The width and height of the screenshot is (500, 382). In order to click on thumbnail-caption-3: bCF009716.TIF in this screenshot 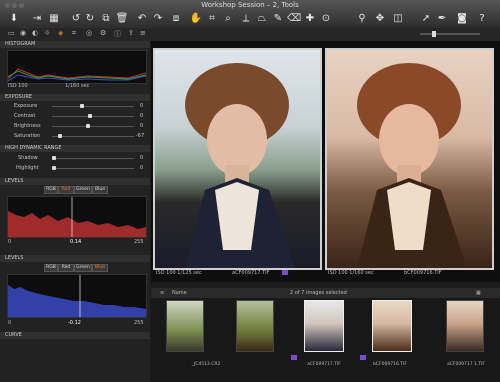, I will do `click(390, 364)`.